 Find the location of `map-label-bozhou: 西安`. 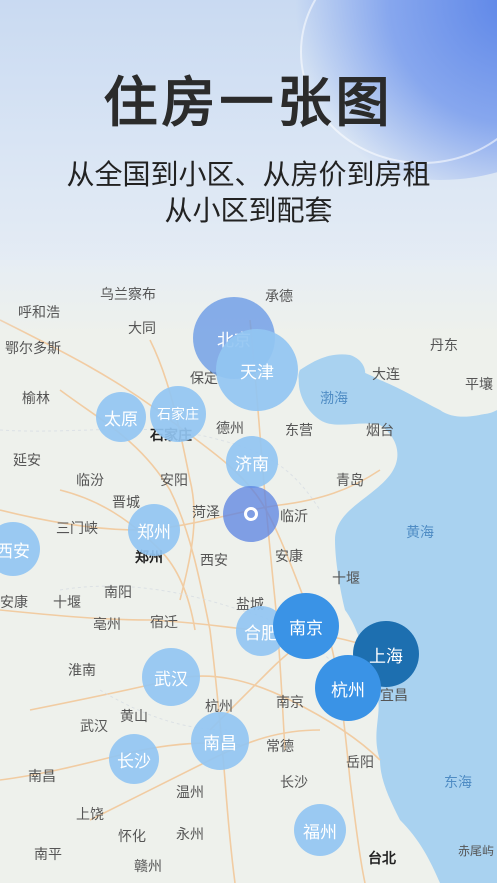

map-label-bozhou: 西安 is located at coordinates (214, 561).